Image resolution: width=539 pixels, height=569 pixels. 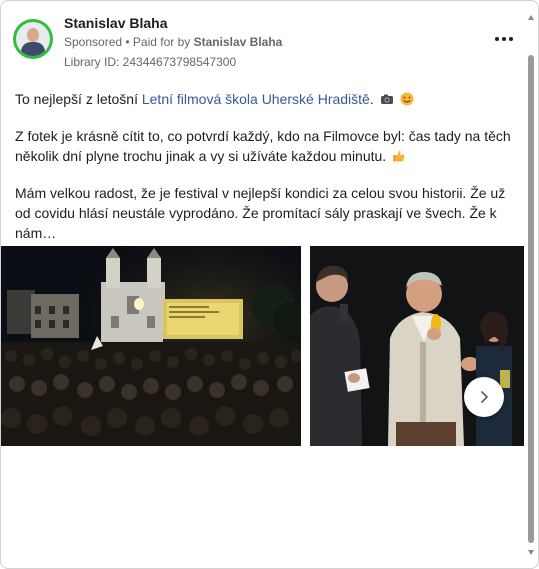 I want to click on post-text-span: To nejlepší z letošní, so click(x=78, y=99).